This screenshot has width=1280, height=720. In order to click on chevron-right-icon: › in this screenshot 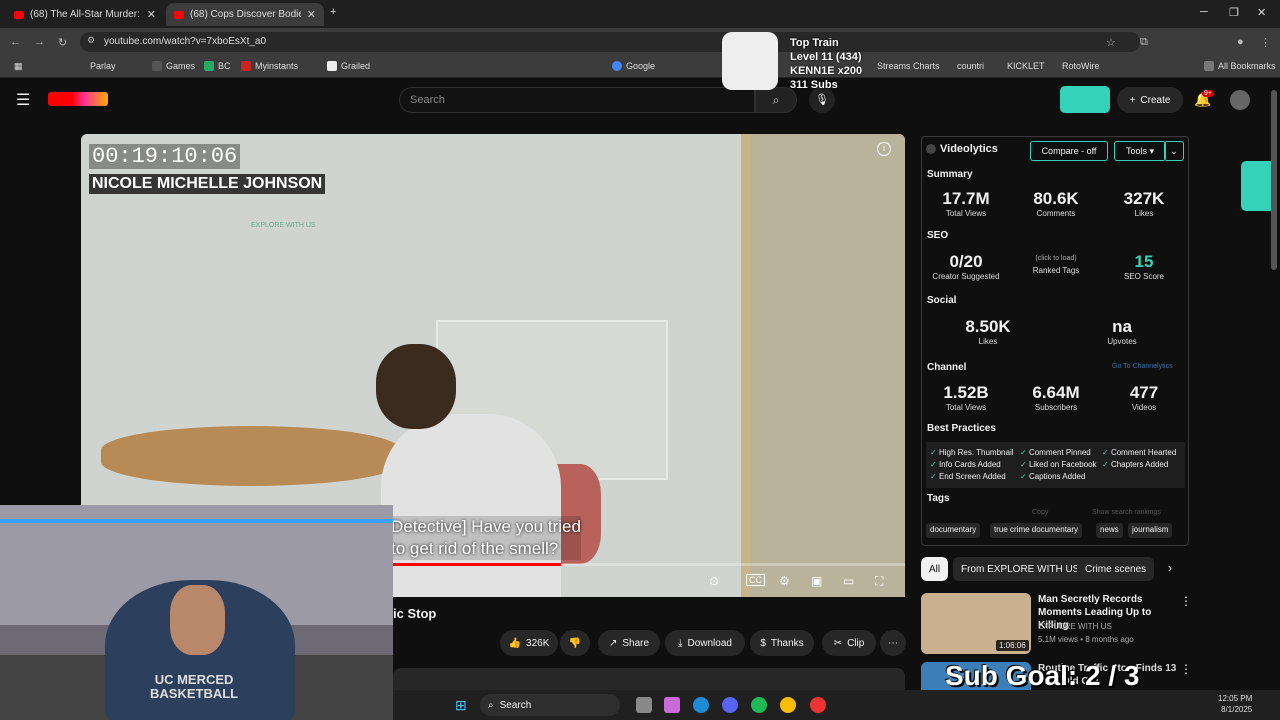, I will do `click(1170, 568)`.